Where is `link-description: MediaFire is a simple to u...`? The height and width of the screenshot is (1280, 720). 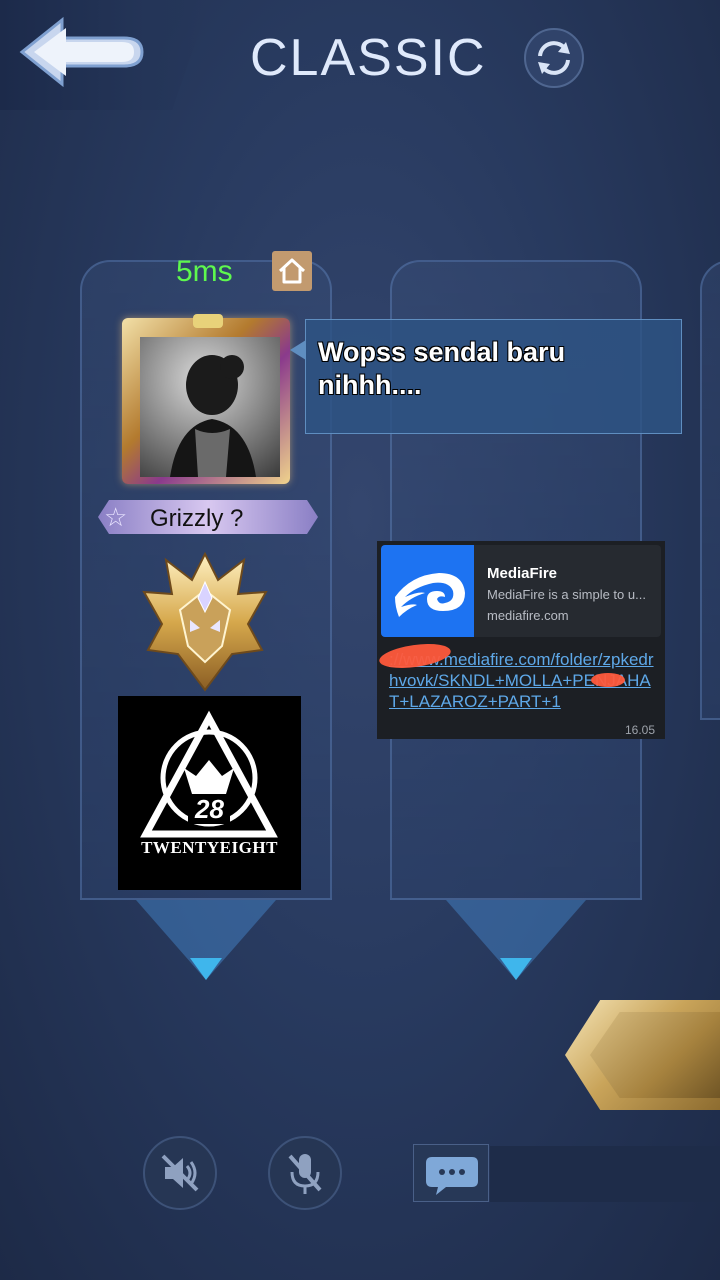 link-description: MediaFire is a simple to u... is located at coordinates (566, 594).